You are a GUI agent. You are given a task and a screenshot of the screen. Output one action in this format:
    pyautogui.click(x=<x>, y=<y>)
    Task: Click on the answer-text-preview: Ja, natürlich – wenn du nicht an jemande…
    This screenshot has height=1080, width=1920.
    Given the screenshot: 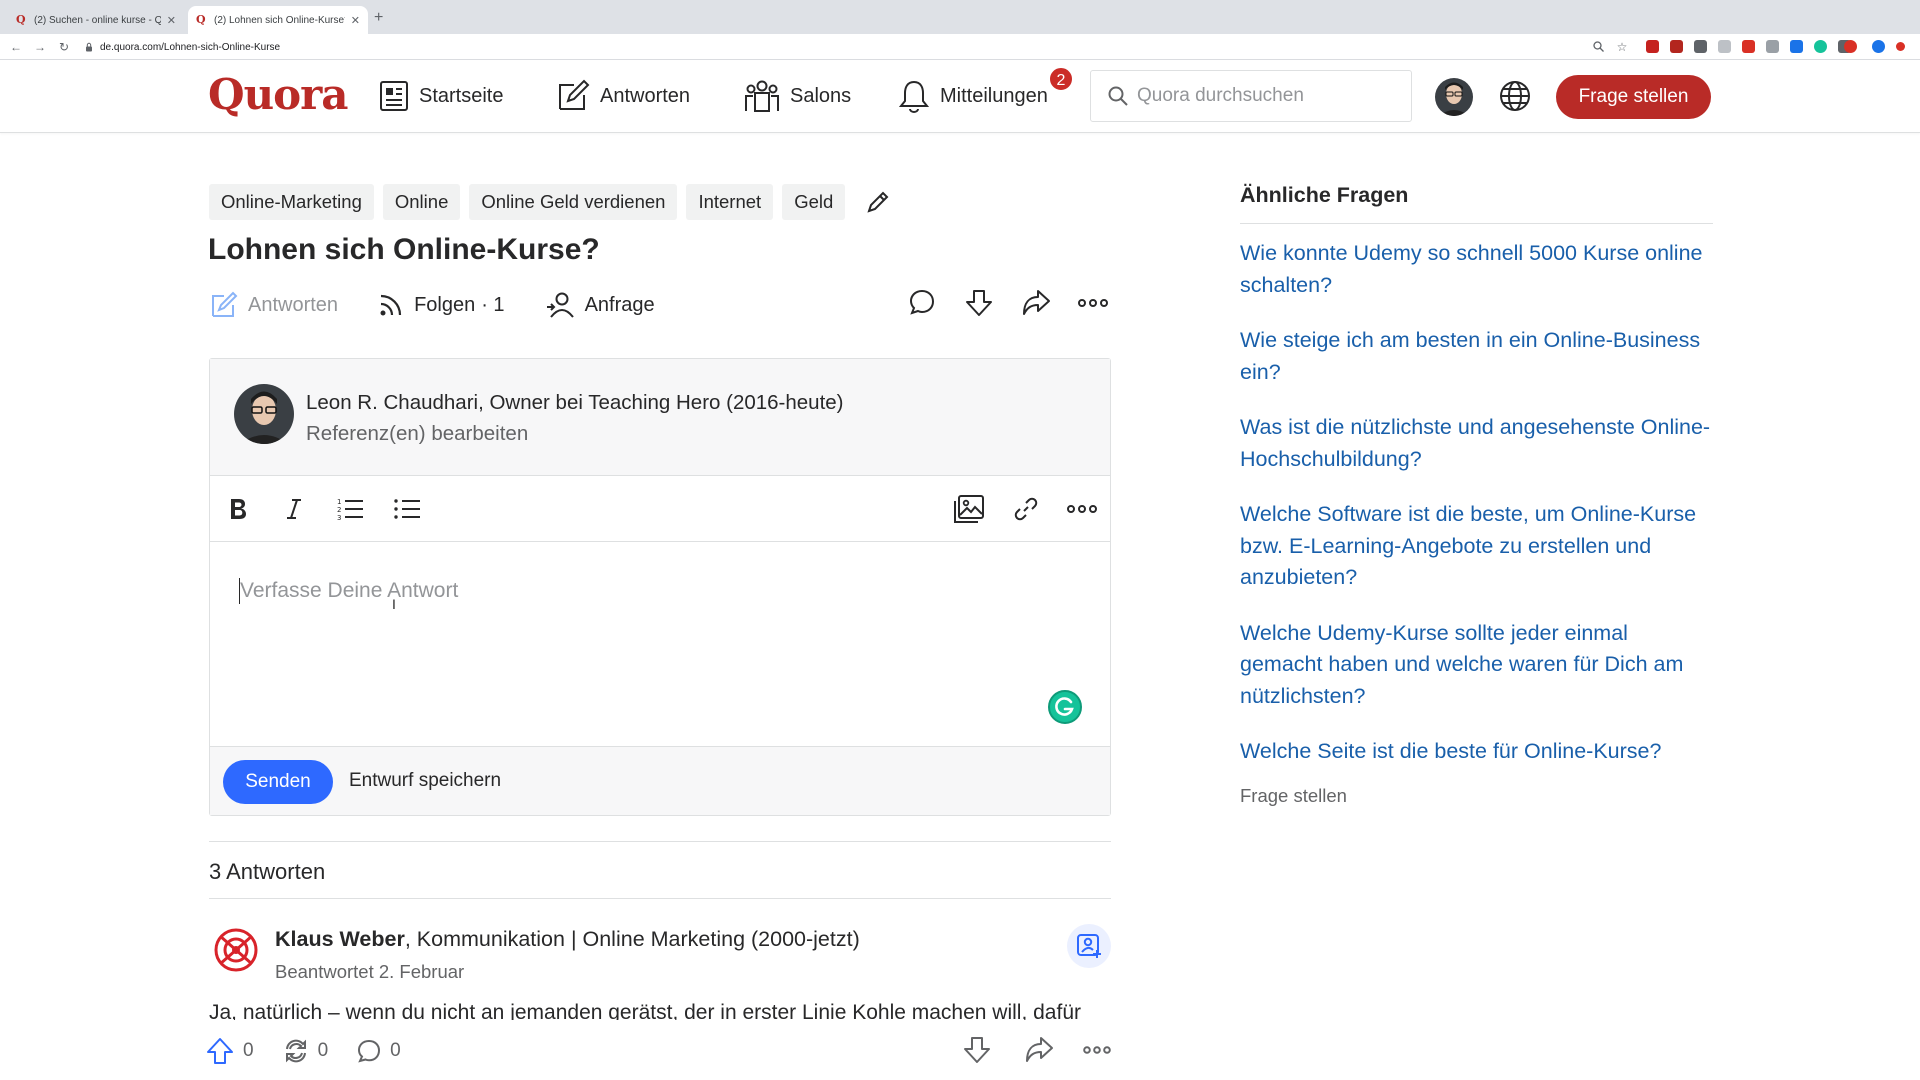 What is the action you would take?
    pyautogui.click(x=660, y=1011)
    